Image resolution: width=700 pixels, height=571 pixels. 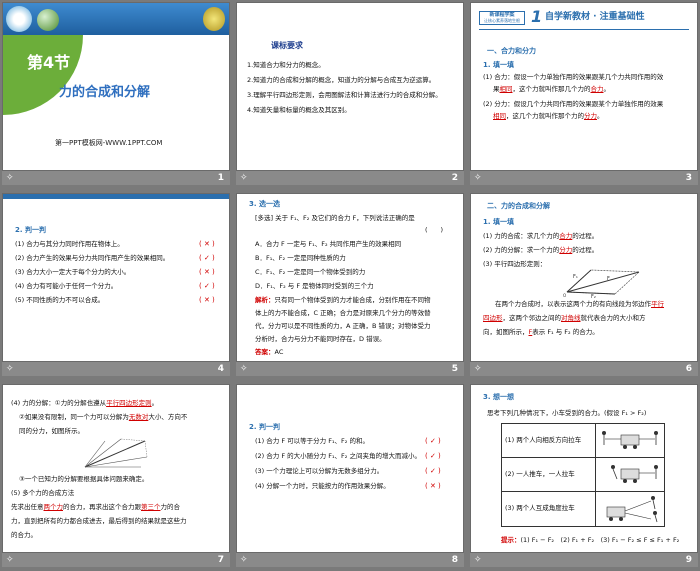 I want to click on slide-1: 第4节 力的合成和分解 第一PPT模板网-WWW.1PPT.COM, so click(x=116, y=86).